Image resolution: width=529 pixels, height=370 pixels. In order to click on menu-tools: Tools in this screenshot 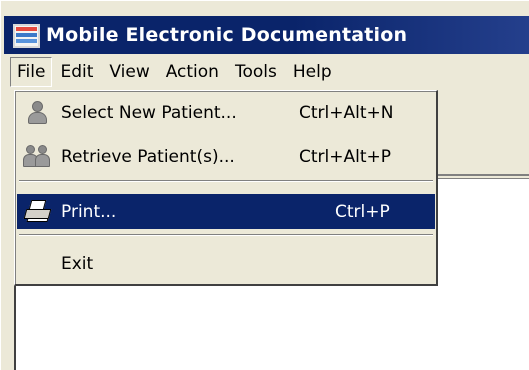, I will do `click(256, 72)`.